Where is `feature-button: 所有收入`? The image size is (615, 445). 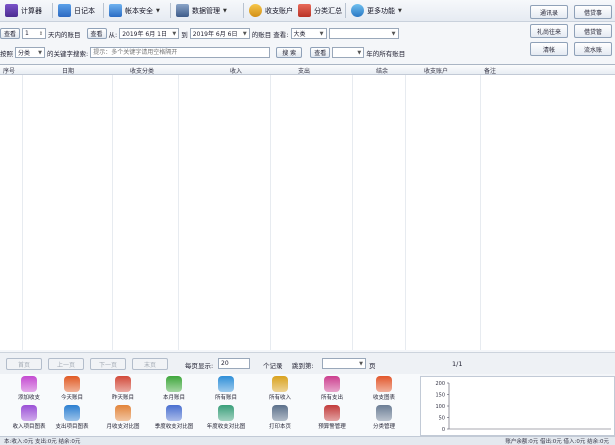 feature-button: 所有收入 is located at coordinates (280, 390).